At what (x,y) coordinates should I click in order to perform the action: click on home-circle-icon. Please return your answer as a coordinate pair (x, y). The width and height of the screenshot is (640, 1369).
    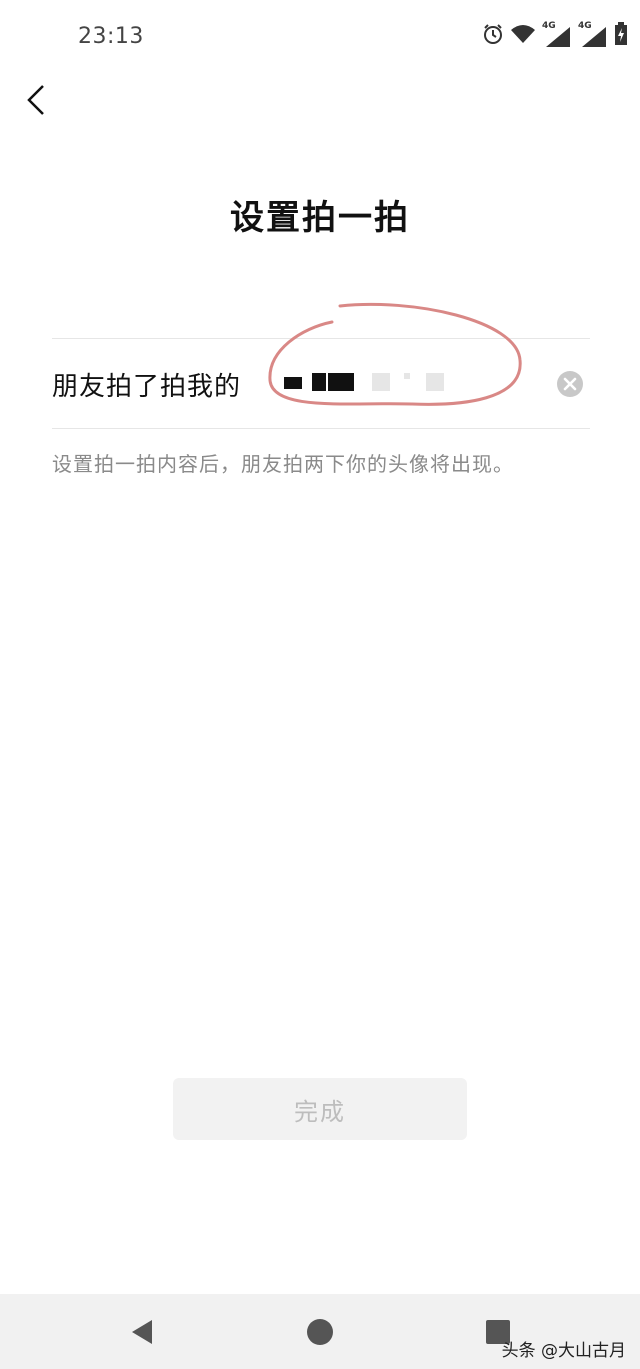
    Looking at the image, I should click on (320, 1332).